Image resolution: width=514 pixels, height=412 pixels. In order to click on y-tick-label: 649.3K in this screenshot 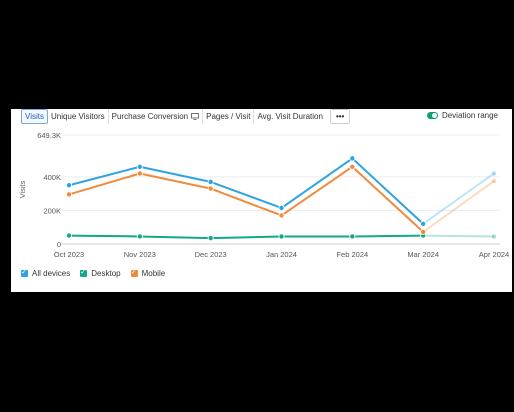, I will do `click(49, 135)`.